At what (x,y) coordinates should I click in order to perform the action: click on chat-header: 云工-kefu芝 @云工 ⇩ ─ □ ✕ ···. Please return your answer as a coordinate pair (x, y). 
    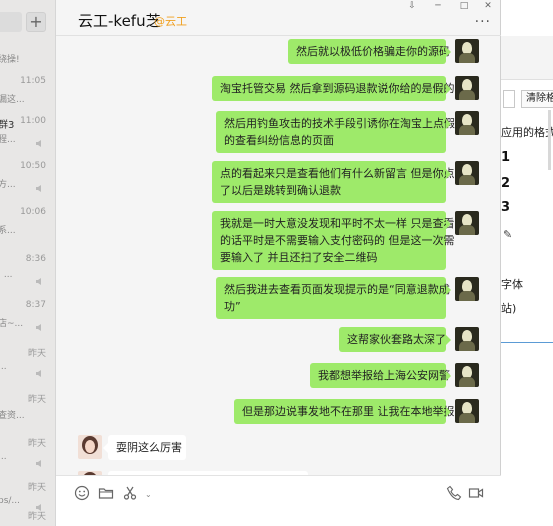
    Looking at the image, I should click on (278, 18).